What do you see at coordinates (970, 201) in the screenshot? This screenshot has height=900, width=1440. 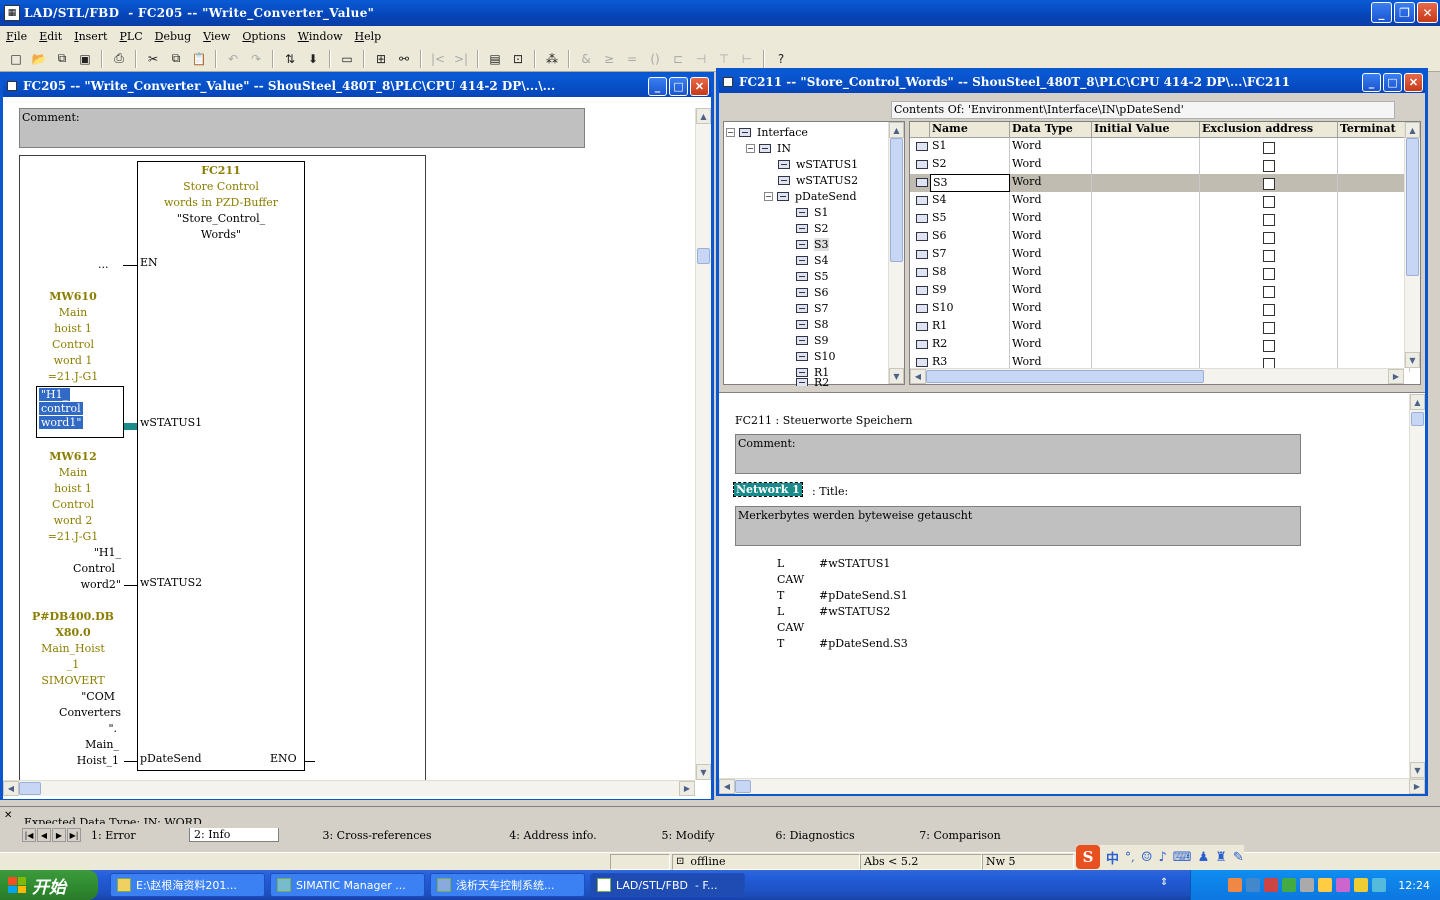 I see `cell-name: S4` at bounding box center [970, 201].